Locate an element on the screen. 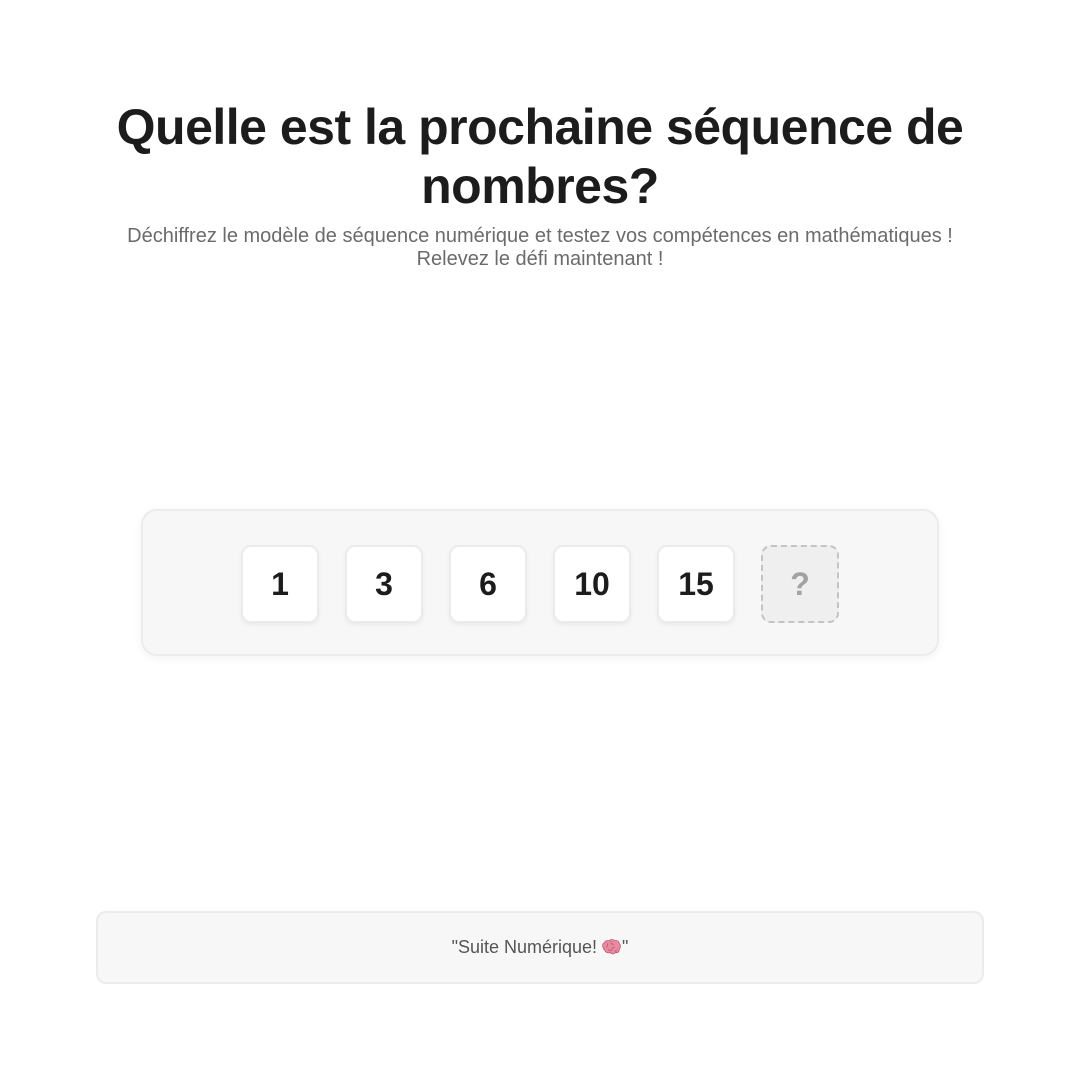 This screenshot has height=1080, width=1080. sequence-number-tile: 6 is located at coordinates (488, 584).